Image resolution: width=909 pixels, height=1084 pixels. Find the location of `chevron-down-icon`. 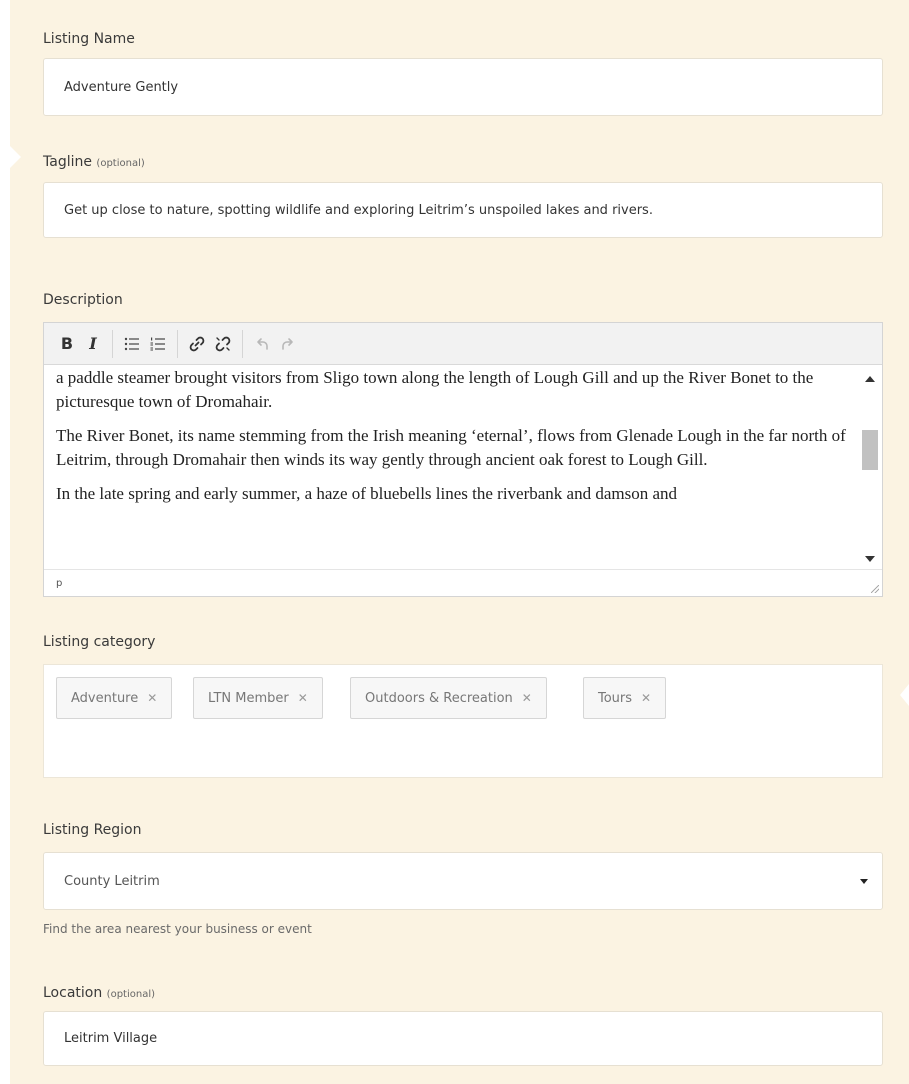

chevron-down-icon is located at coordinates (864, 881).